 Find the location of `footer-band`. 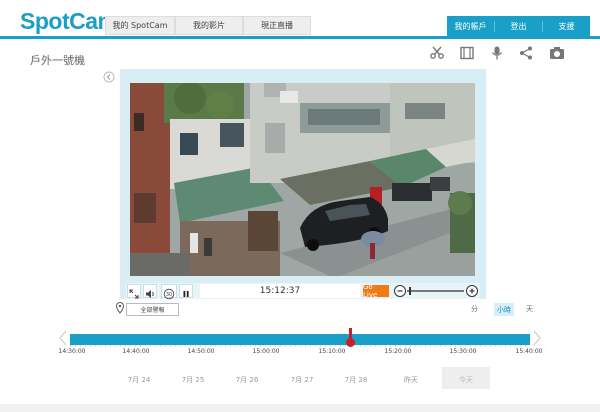

footer-band is located at coordinates (300, 408).